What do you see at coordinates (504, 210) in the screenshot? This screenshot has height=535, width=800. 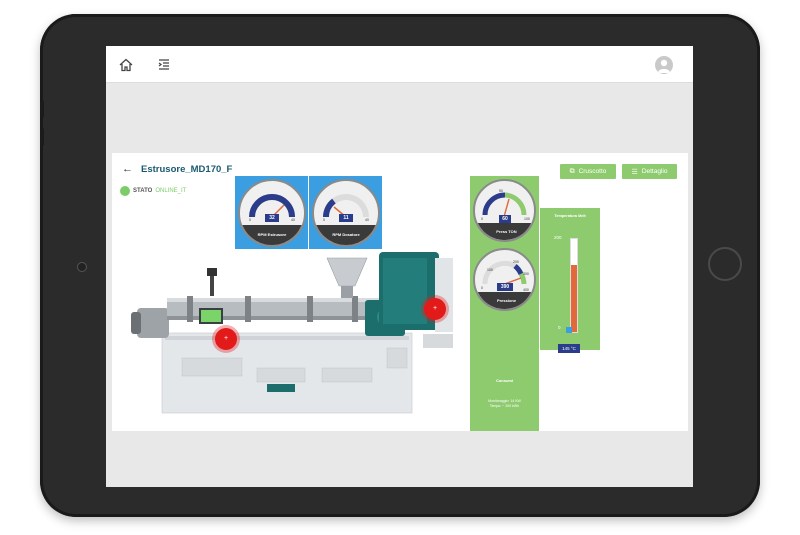 I see `gauge-press-ton: 60 0 50 100 Press TON` at bounding box center [504, 210].